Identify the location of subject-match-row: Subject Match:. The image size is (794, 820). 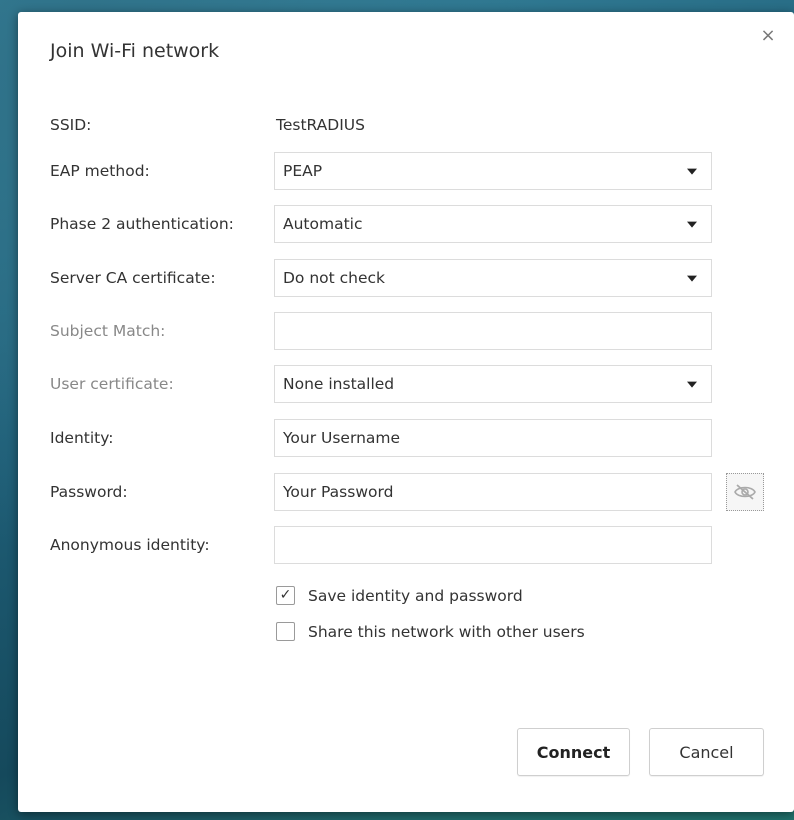
(410, 331).